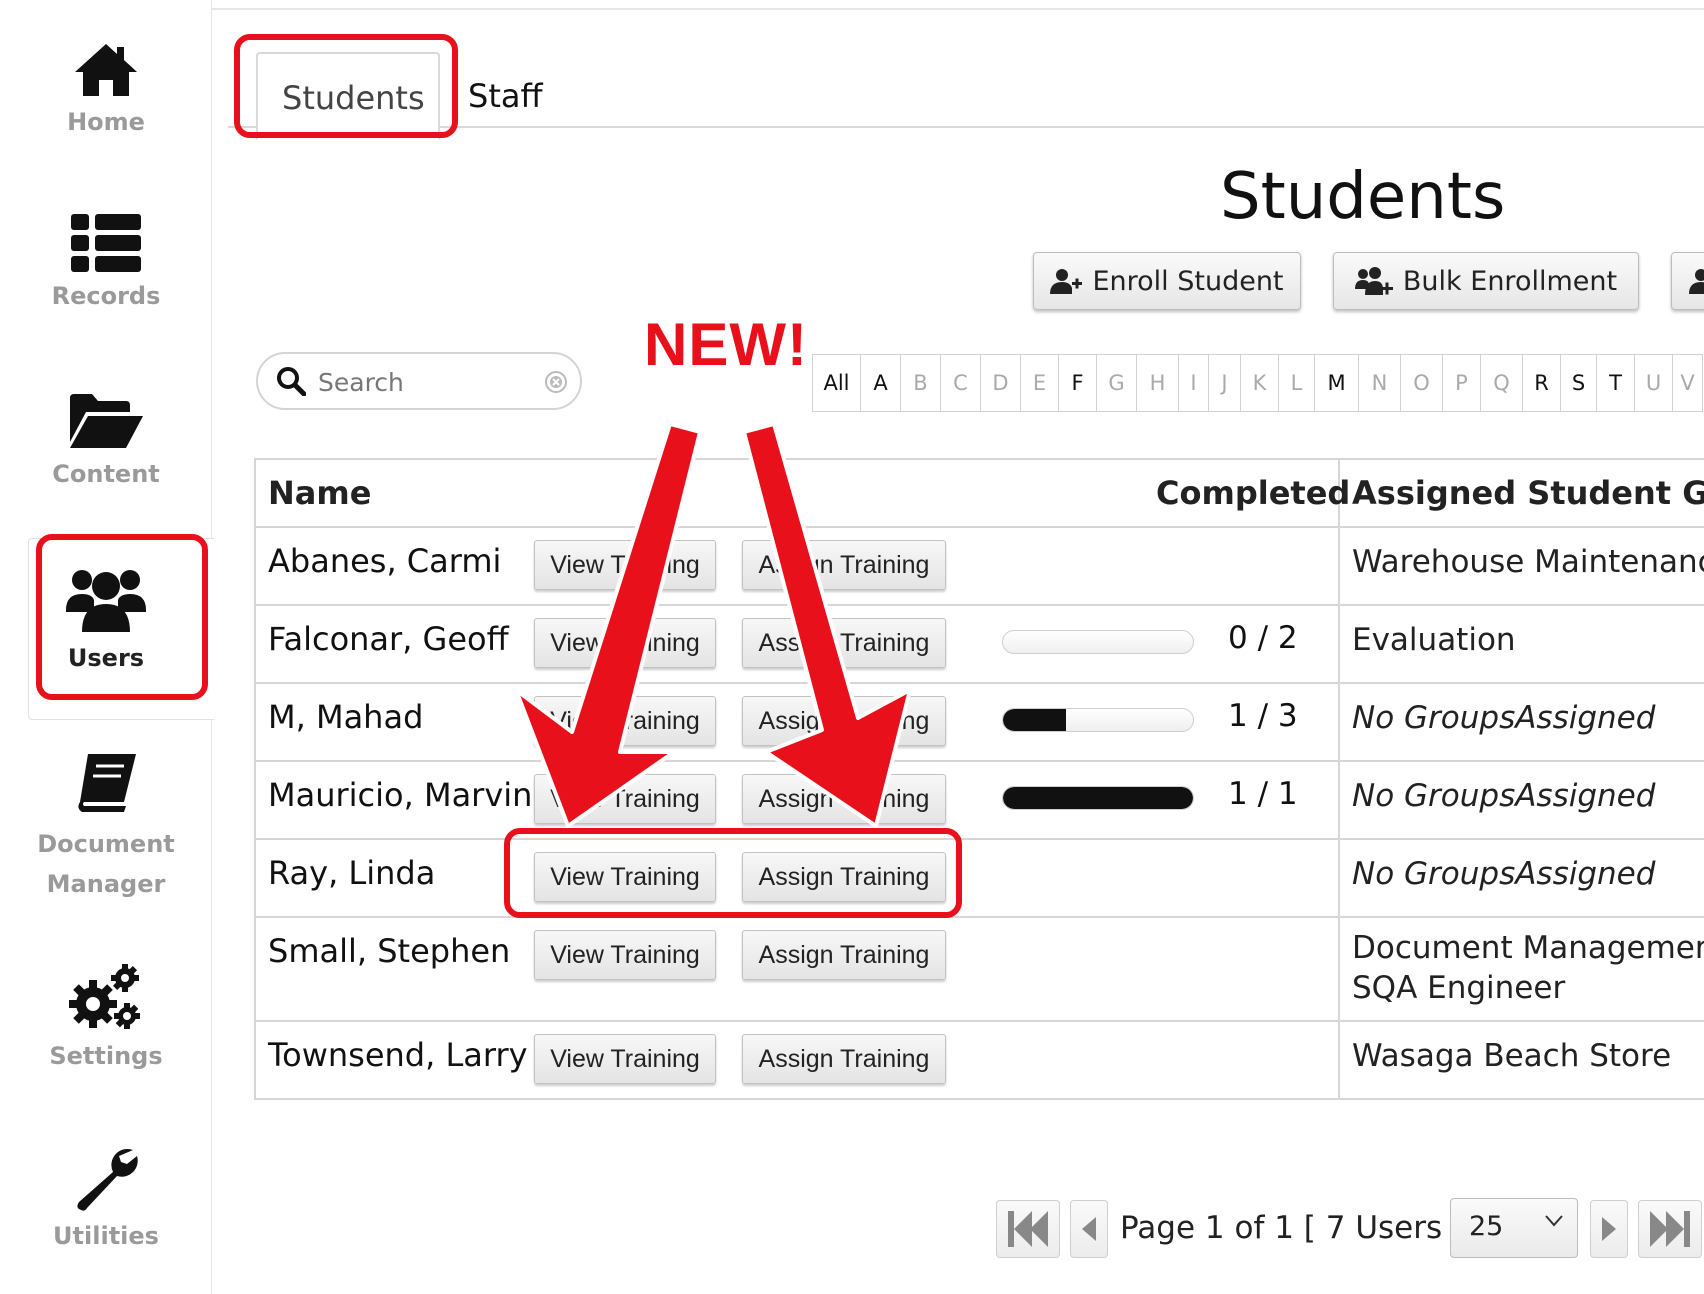 This screenshot has width=1704, height=1294. I want to click on chevron-down-icon, so click(1554, 1221).